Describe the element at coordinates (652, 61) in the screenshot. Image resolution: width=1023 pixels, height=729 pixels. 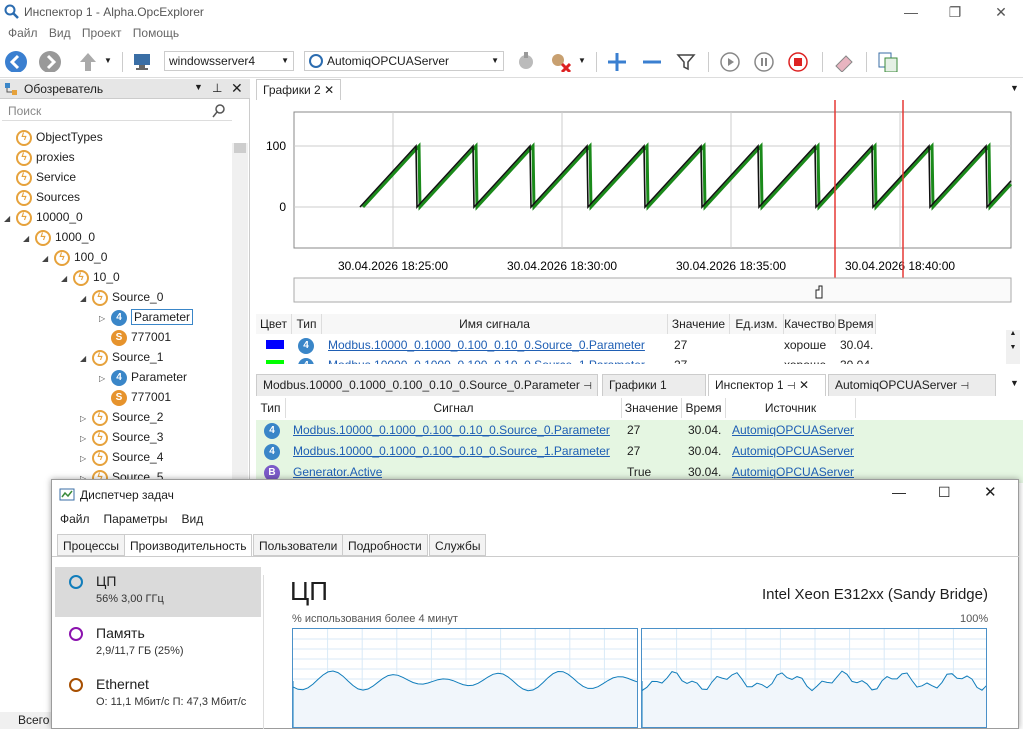
I see `remove-icon` at that location.